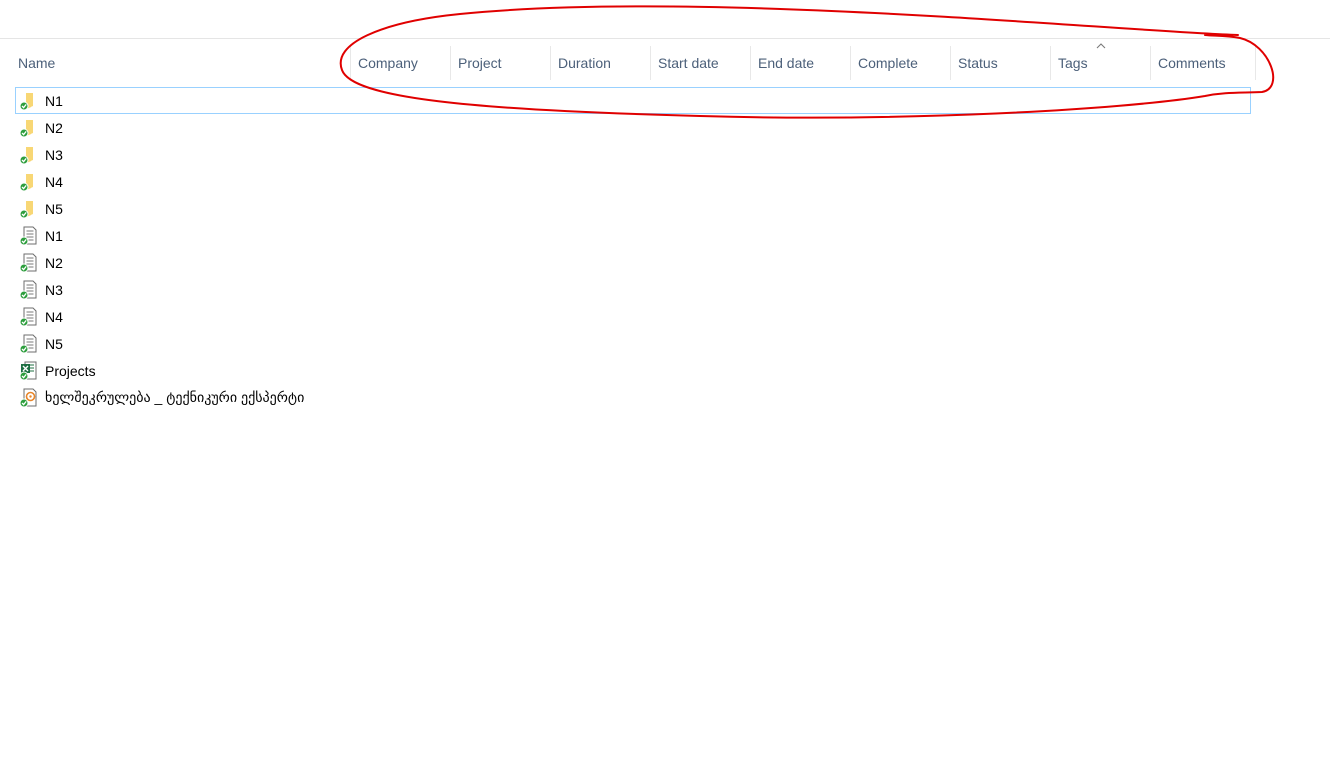 The width and height of the screenshot is (1330, 765). Describe the element at coordinates (70, 370) in the screenshot. I see `file-name: Projects` at that location.